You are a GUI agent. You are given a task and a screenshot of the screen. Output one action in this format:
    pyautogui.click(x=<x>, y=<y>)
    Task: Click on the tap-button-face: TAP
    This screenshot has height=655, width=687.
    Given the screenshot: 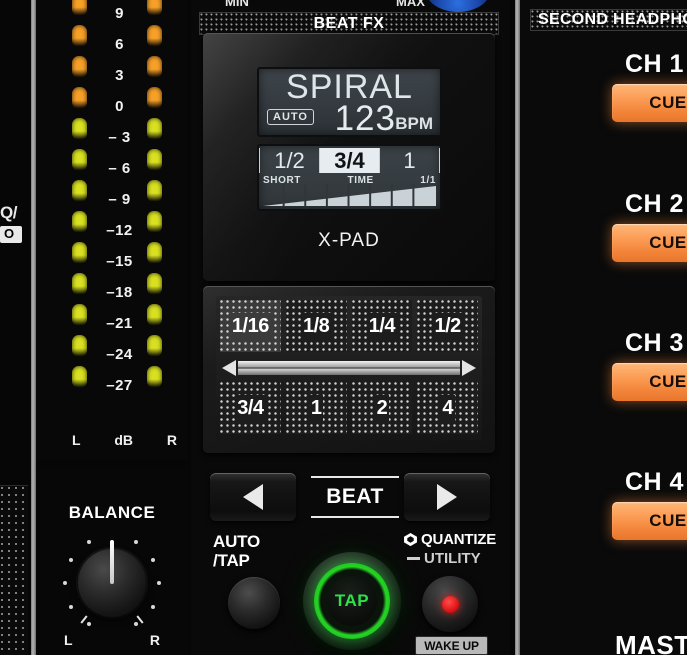 What is the action you would take?
    pyautogui.click(x=352, y=601)
    